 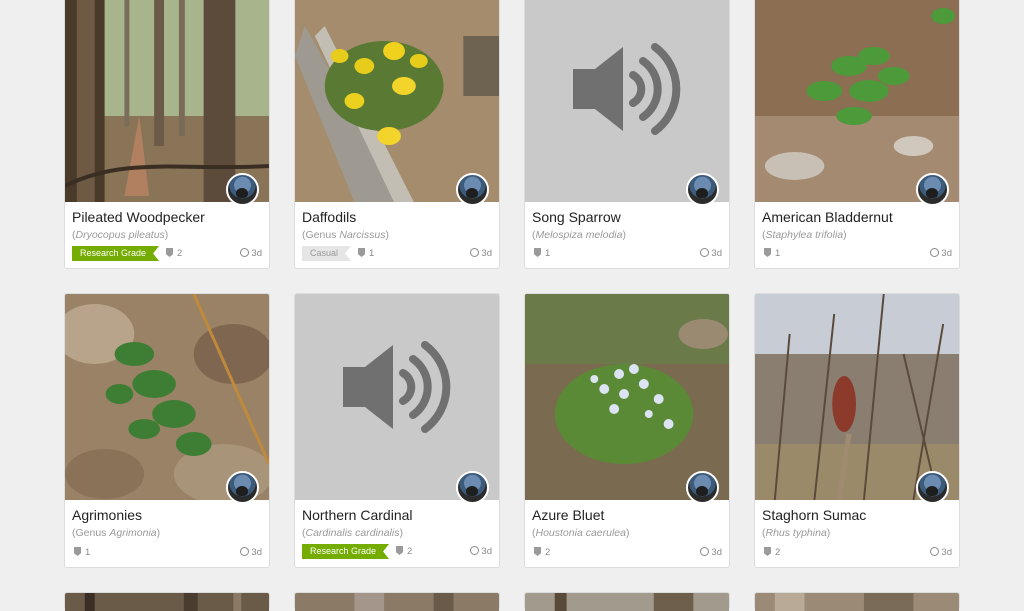 What do you see at coordinates (357, 515) in the screenshot?
I see `observation-title: Northern Cardinal` at bounding box center [357, 515].